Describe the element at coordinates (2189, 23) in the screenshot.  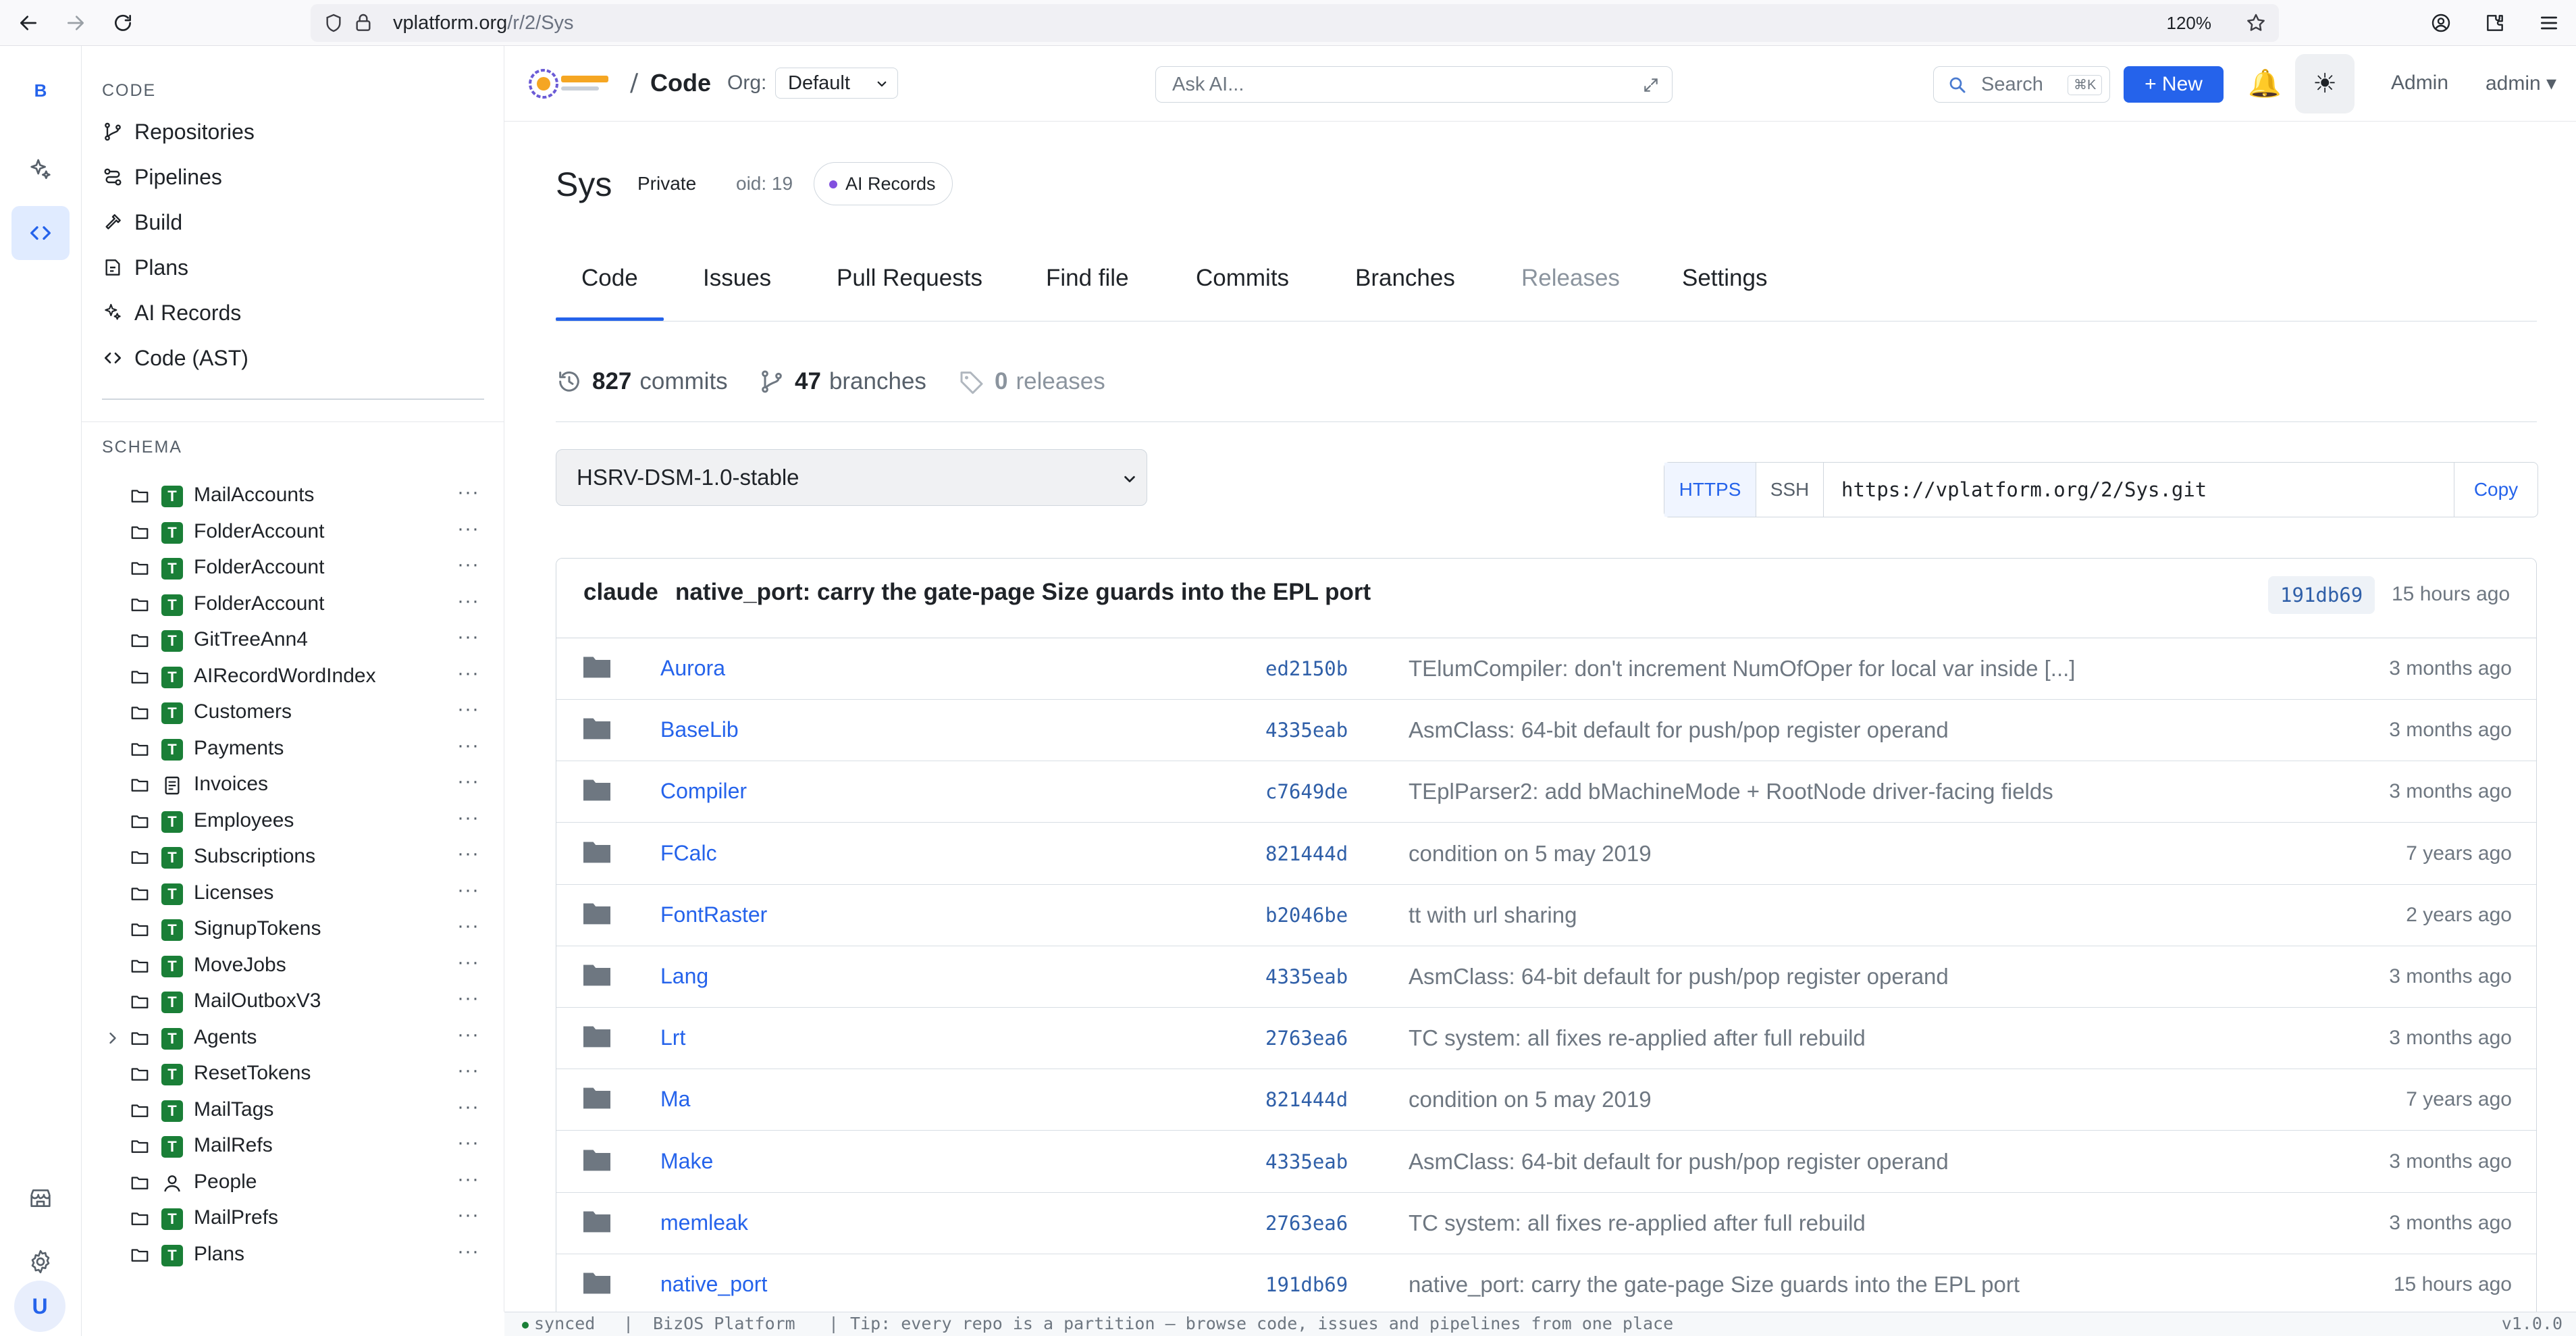
I see `zoom-indicator: 120%` at that location.